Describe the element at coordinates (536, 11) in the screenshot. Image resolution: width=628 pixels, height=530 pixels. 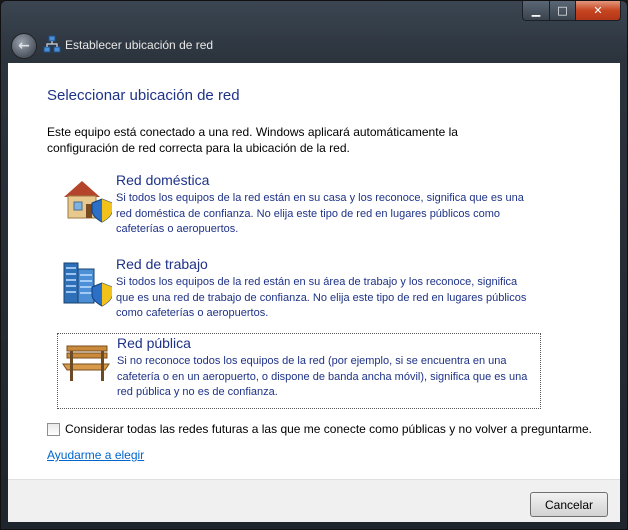
I see `minimize-button: ▁` at that location.